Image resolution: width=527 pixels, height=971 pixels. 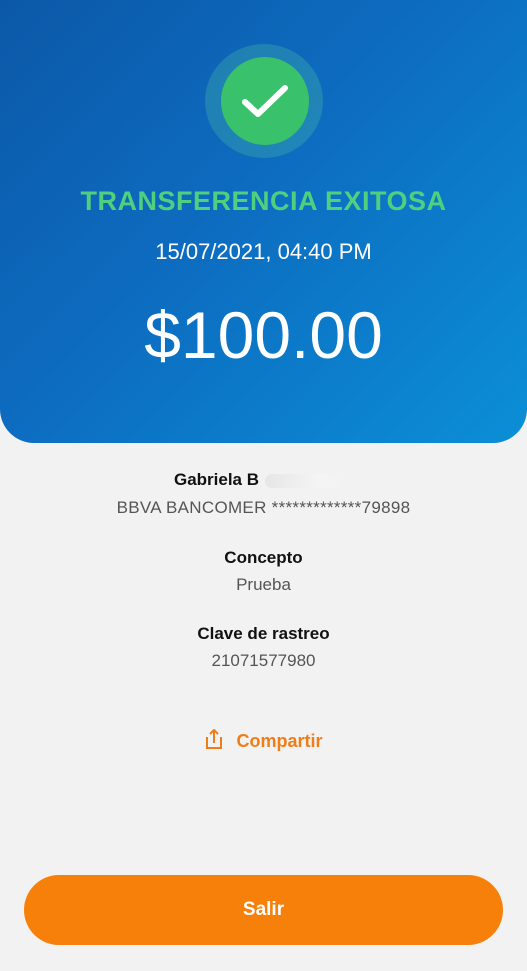 What do you see at coordinates (263, 251) in the screenshot?
I see `transfer-datetime: 15/07/2021, 04:40 PM` at bounding box center [263, 251].